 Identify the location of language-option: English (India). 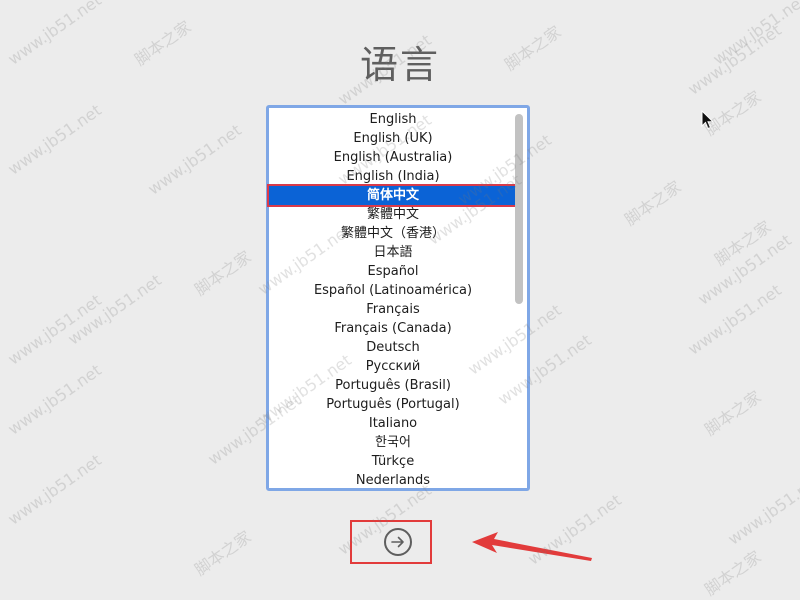
(393, 176).